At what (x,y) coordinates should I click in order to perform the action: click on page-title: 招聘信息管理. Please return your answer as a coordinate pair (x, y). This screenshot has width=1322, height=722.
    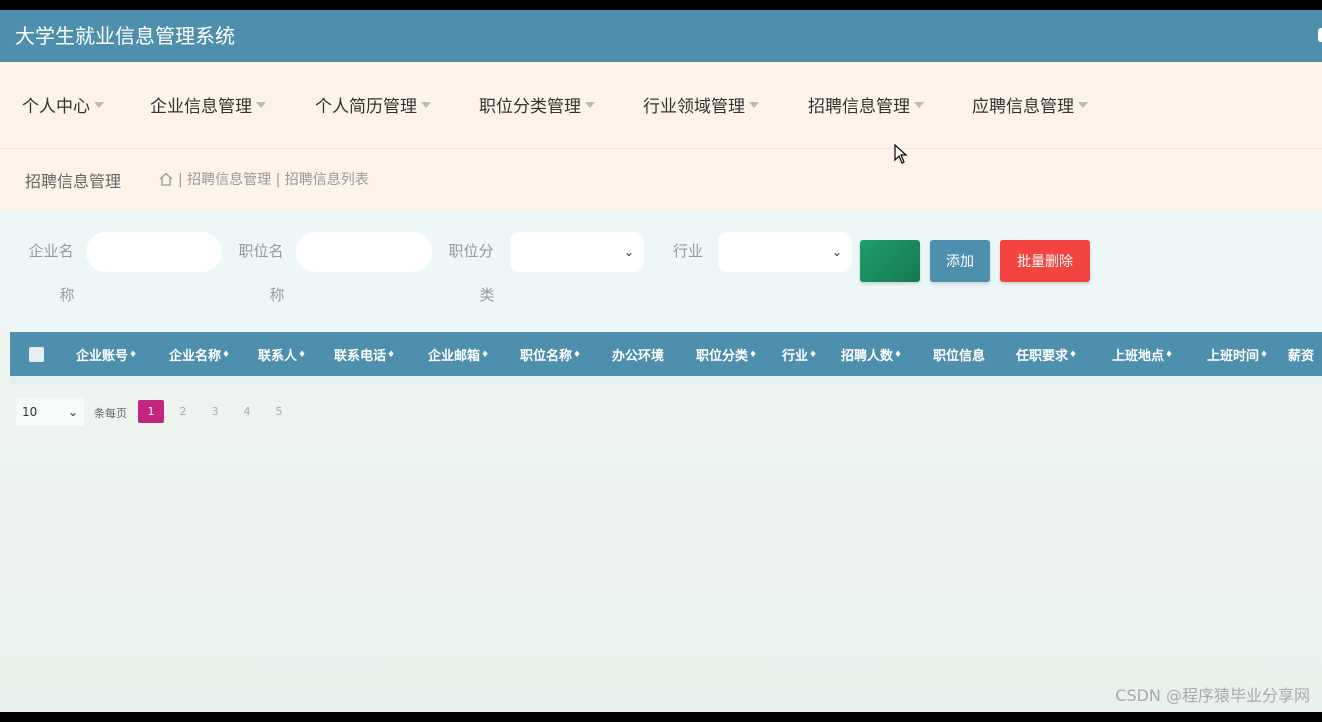
    Looking at the image, I should click on (73, 181).